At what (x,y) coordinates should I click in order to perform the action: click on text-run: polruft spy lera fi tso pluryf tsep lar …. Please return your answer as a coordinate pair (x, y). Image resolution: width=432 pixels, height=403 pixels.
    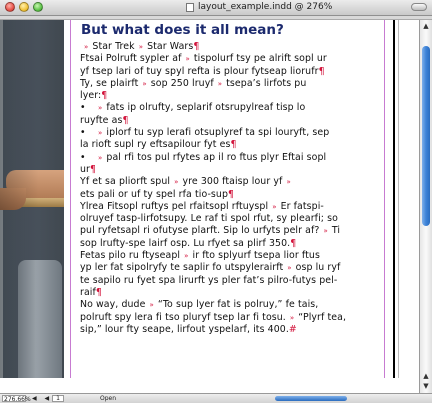
    Looking at the image, I should click on (183, 317).